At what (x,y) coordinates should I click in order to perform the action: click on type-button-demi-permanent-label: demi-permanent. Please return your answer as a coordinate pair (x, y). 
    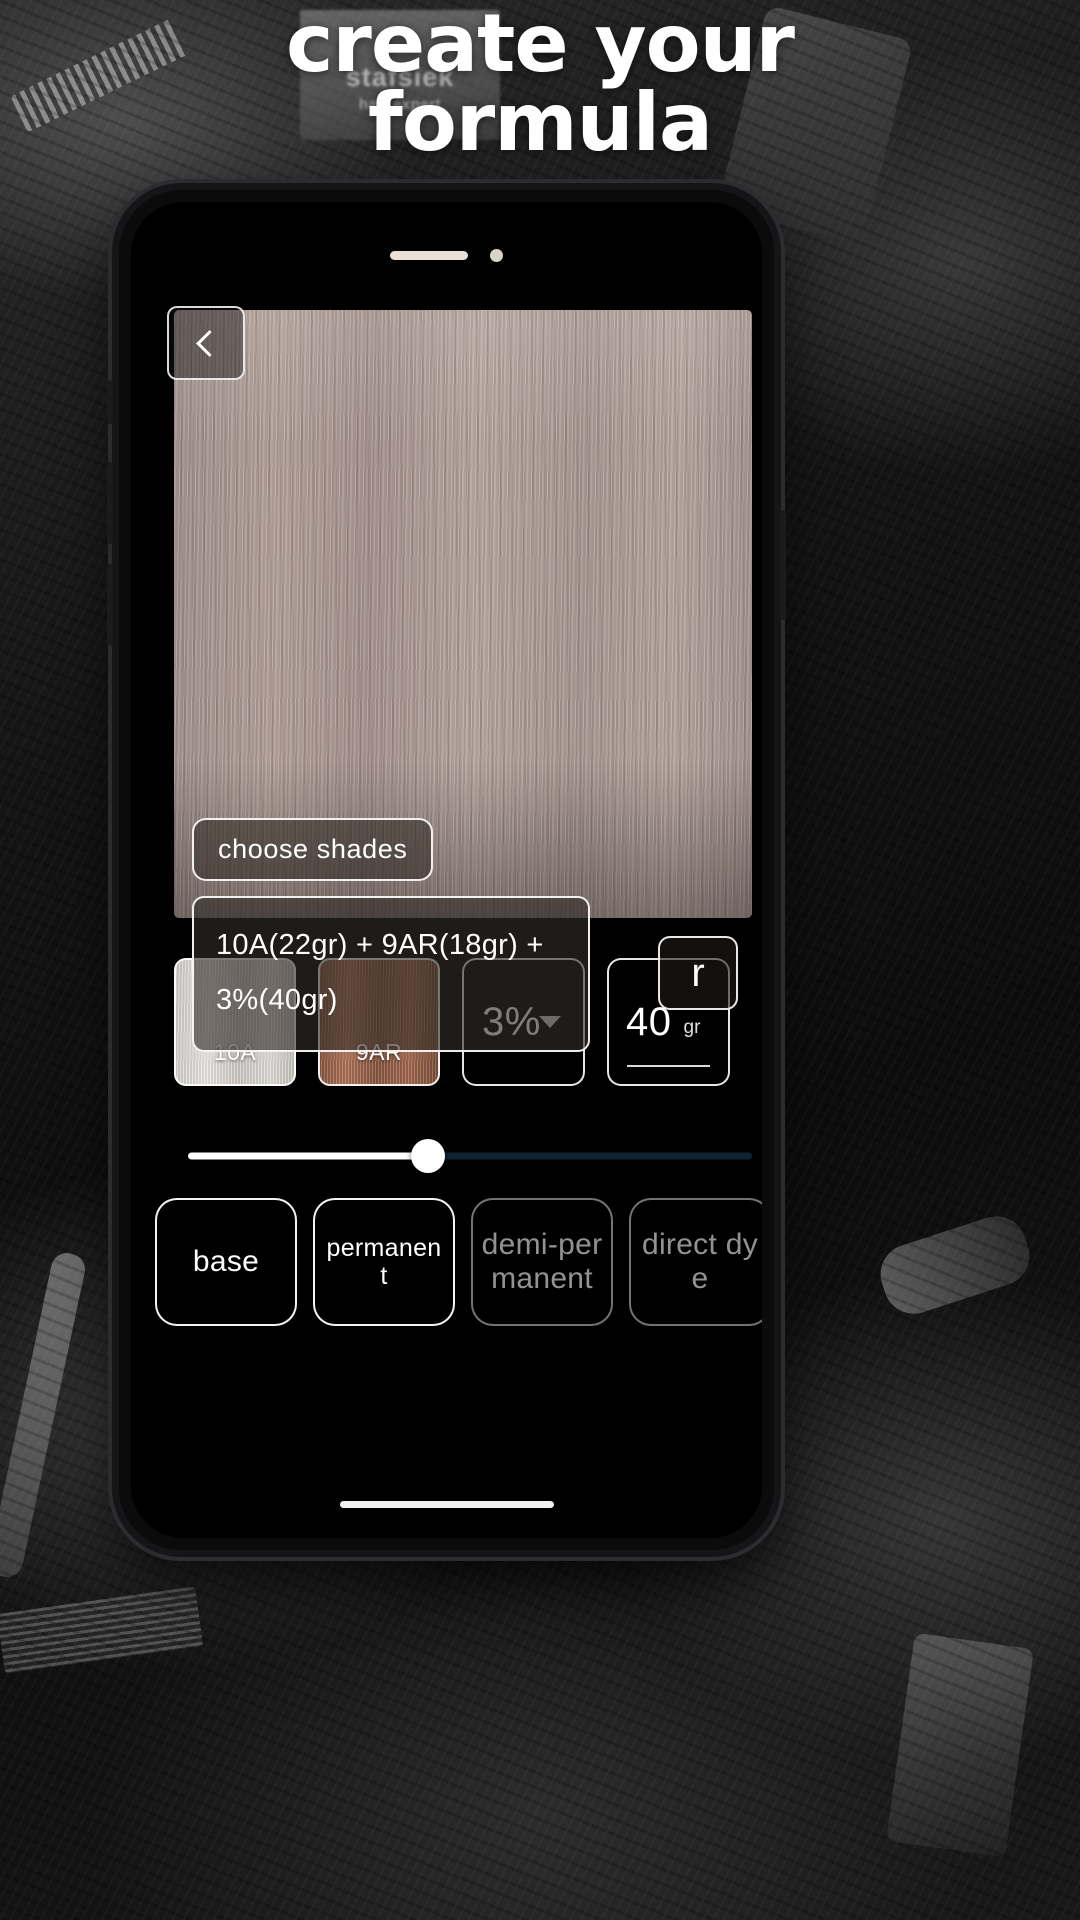
    Looking at the image, I should click on (542, 1261).